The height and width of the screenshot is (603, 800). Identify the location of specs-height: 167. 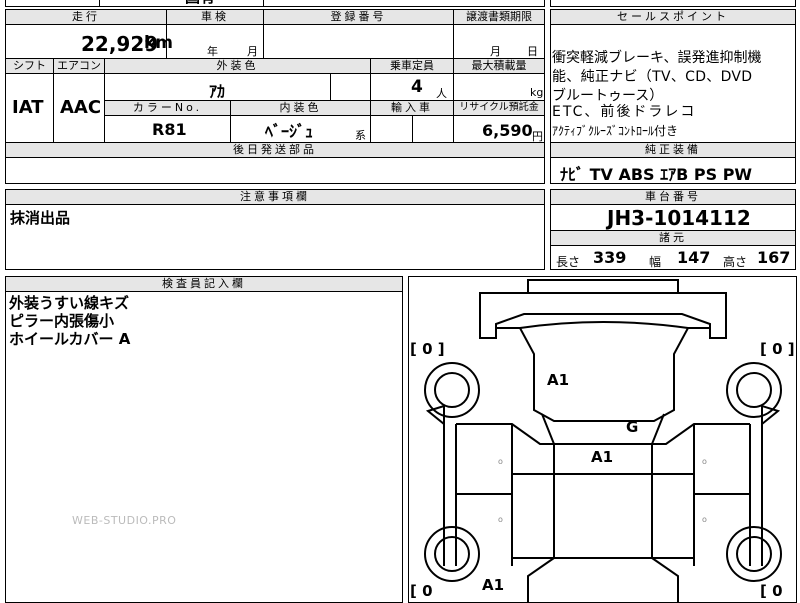
(774, 257).